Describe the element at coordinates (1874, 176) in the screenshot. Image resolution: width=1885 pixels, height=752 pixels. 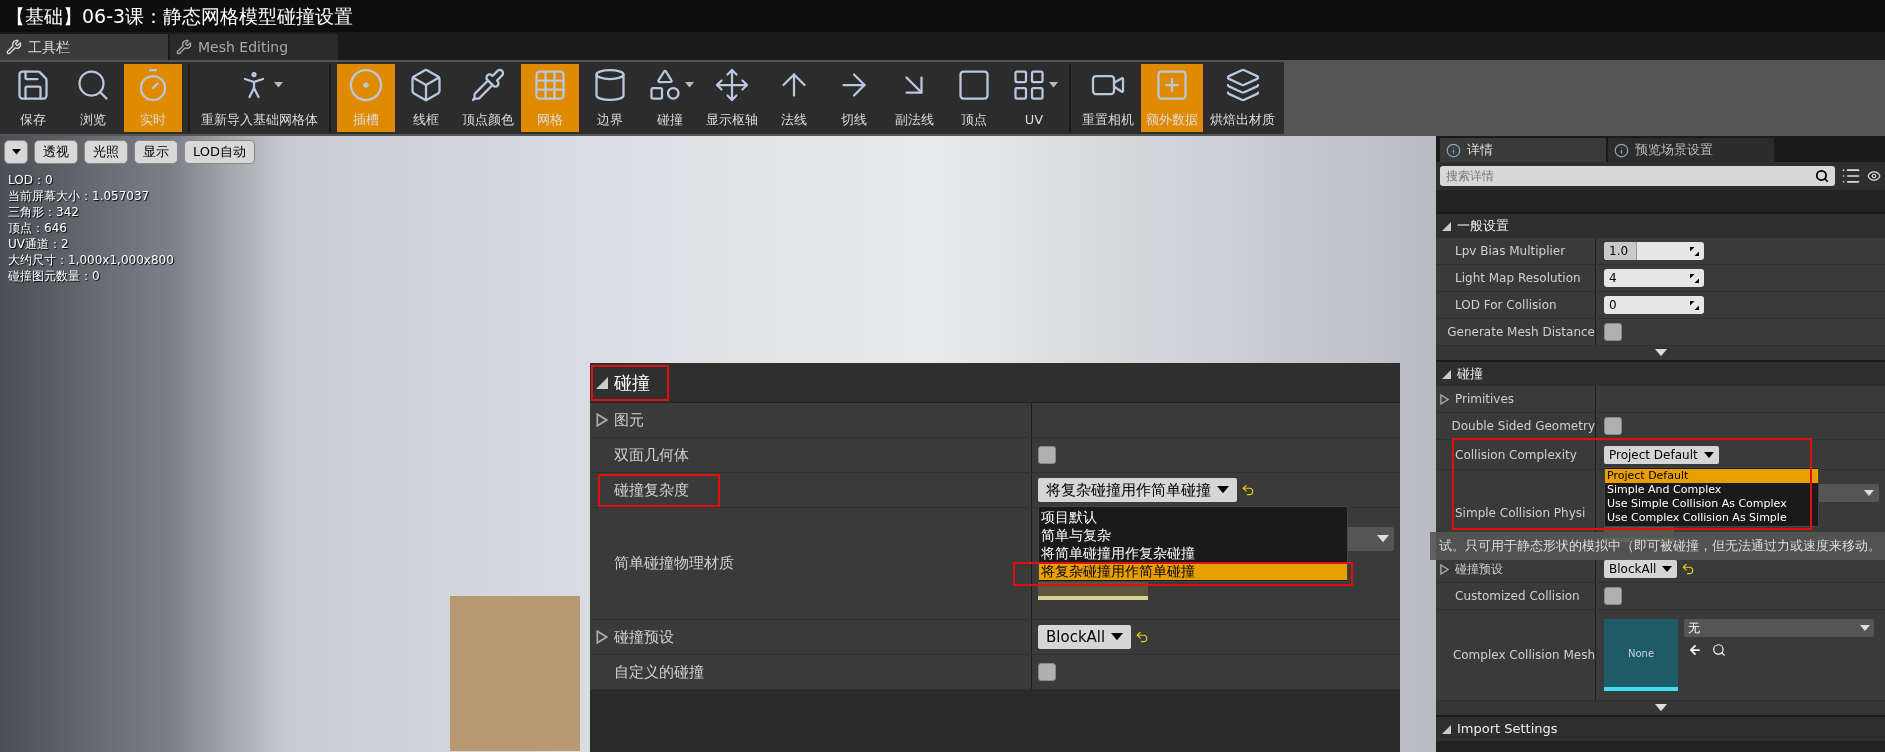
I see `eye-icon` at that location.